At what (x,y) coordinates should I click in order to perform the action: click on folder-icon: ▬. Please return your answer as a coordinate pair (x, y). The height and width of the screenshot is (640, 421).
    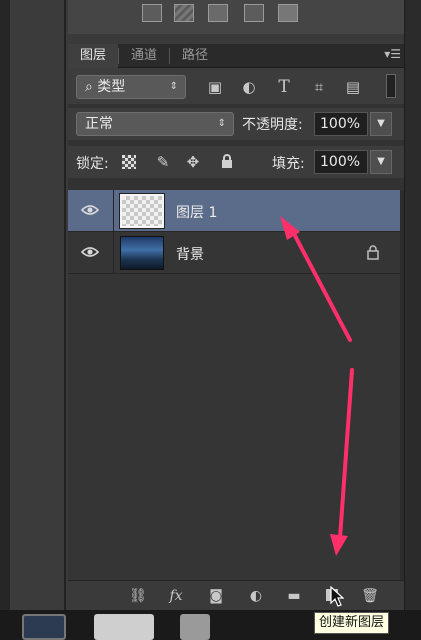
    Looking at the image, I should click on (294, 596).